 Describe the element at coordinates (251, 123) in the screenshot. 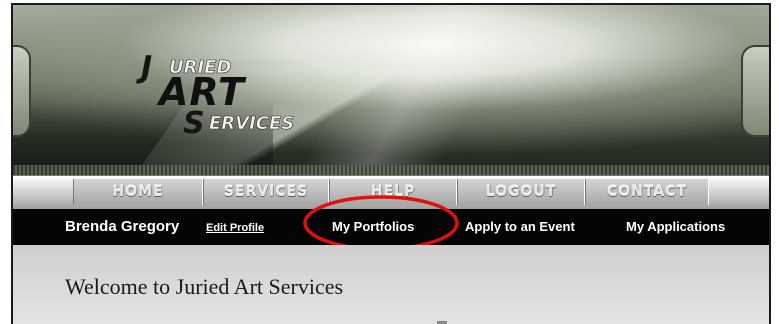

I see `logo-line3: ERVICES` at that location.